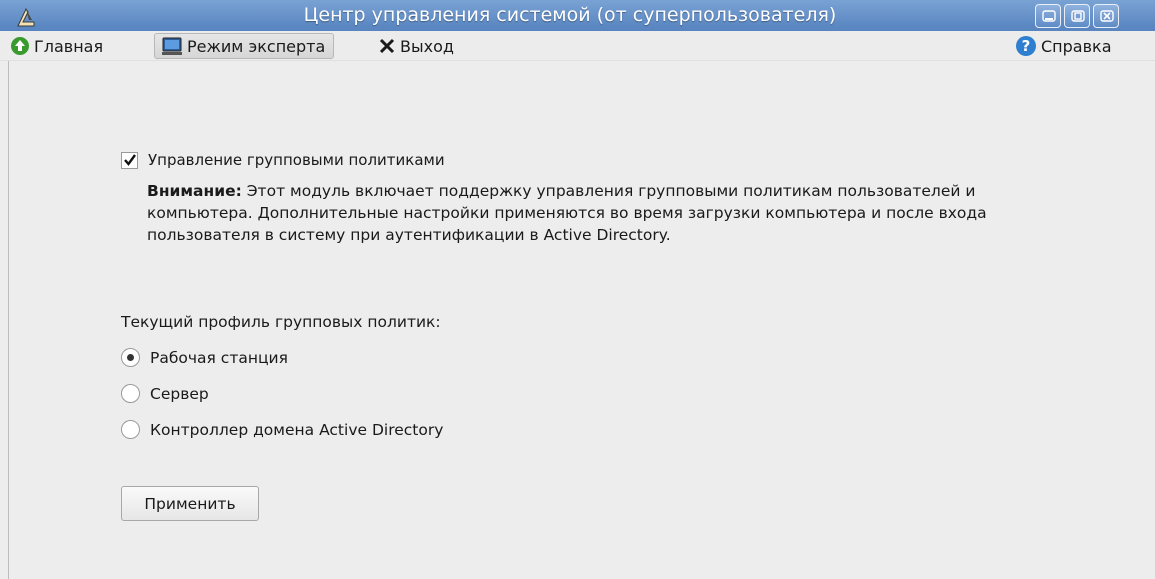  What do you see at coordinates (281, 322) in the screenshot?
I see `profile-label: Текущий профиль групповых политик:` at bounding box center [281, 322].